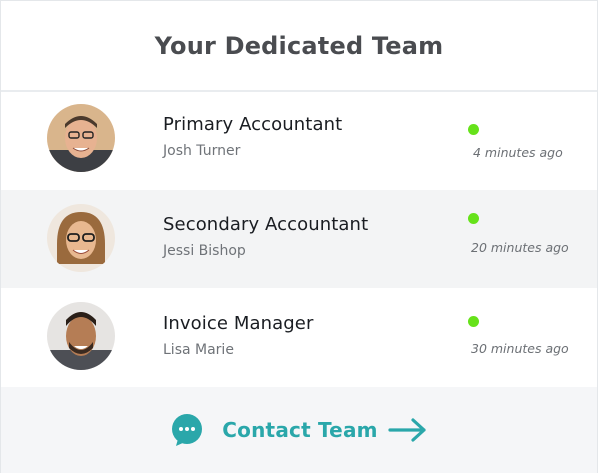  Describe the element at coordinates (253, 124) in the screenshot. I see `member-role: Primary Accountant` at that location.